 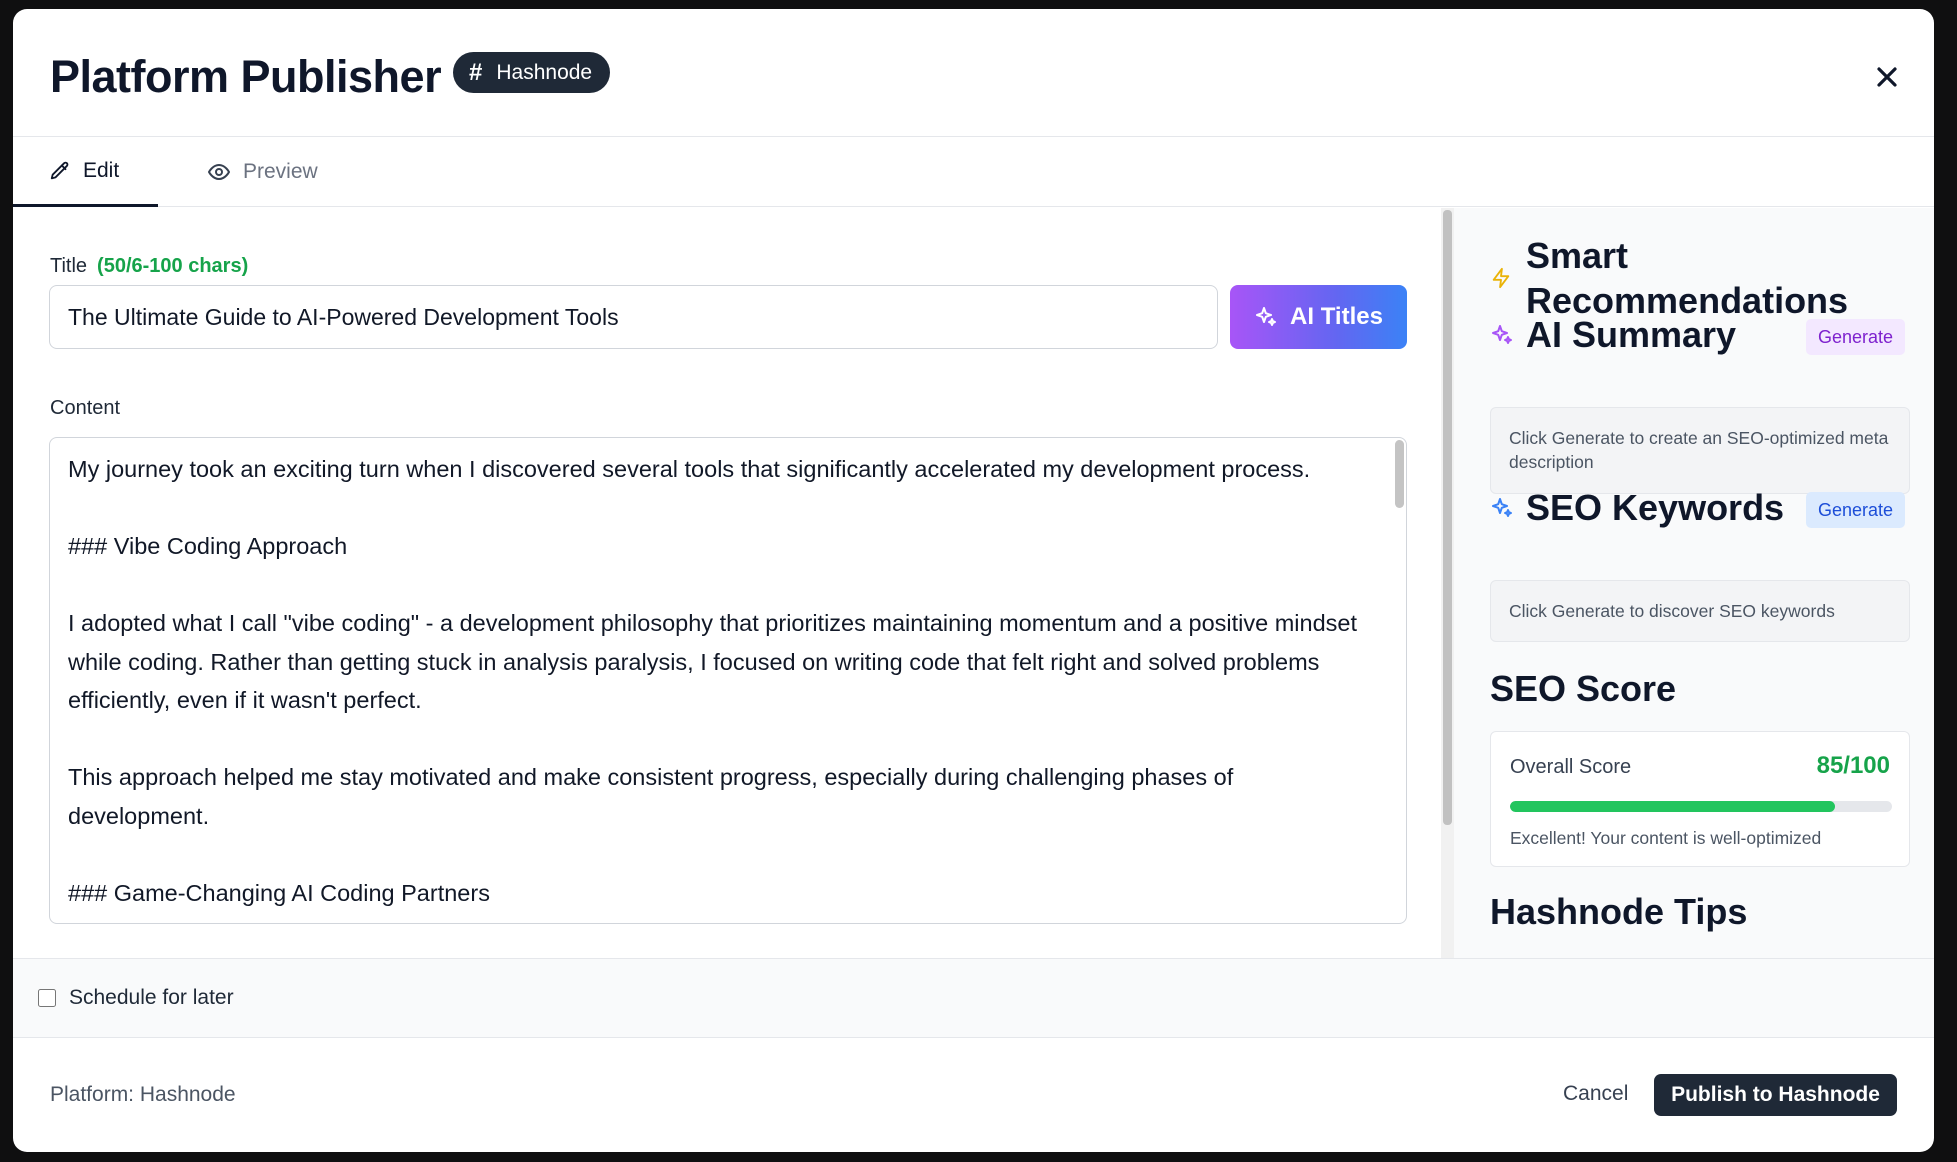 I want to click on ai-summary-header: AI Summary, so click(x=1613, y=335).